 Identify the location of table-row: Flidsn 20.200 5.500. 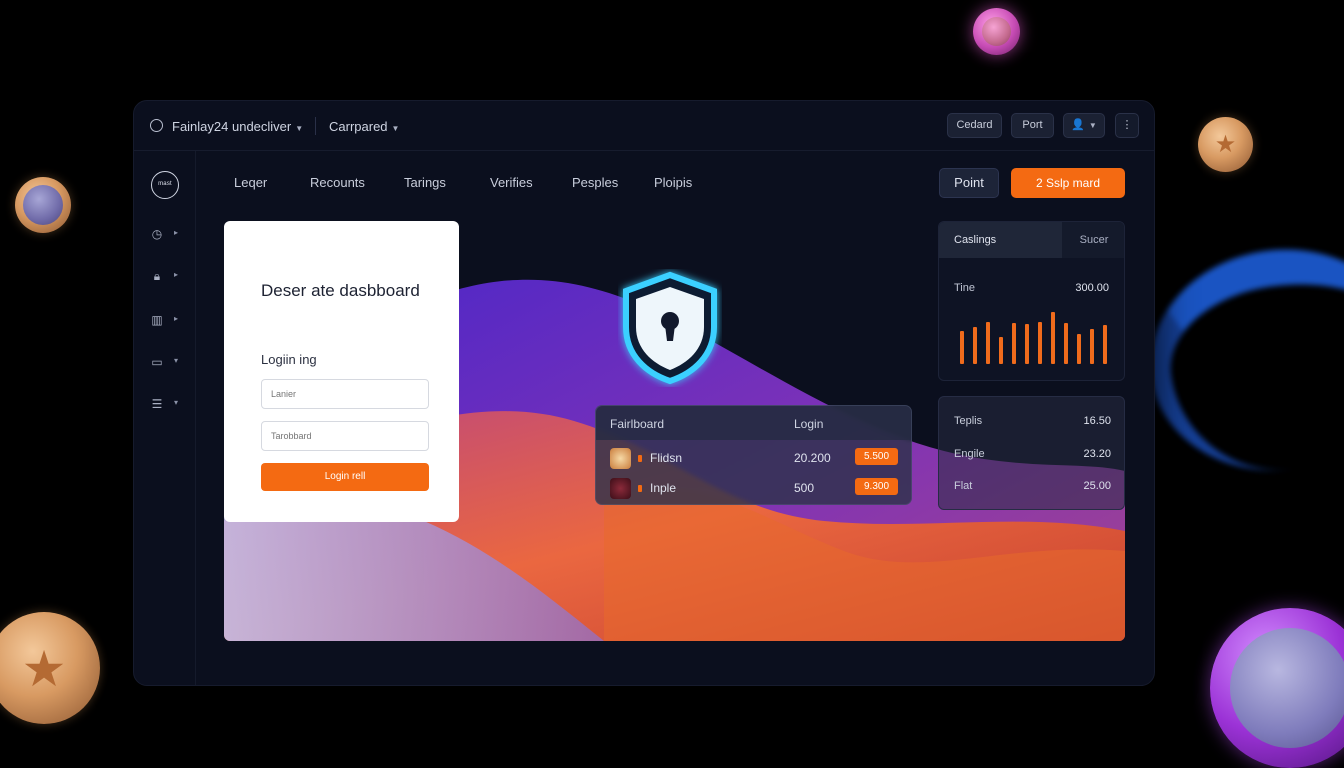
(753, 458).